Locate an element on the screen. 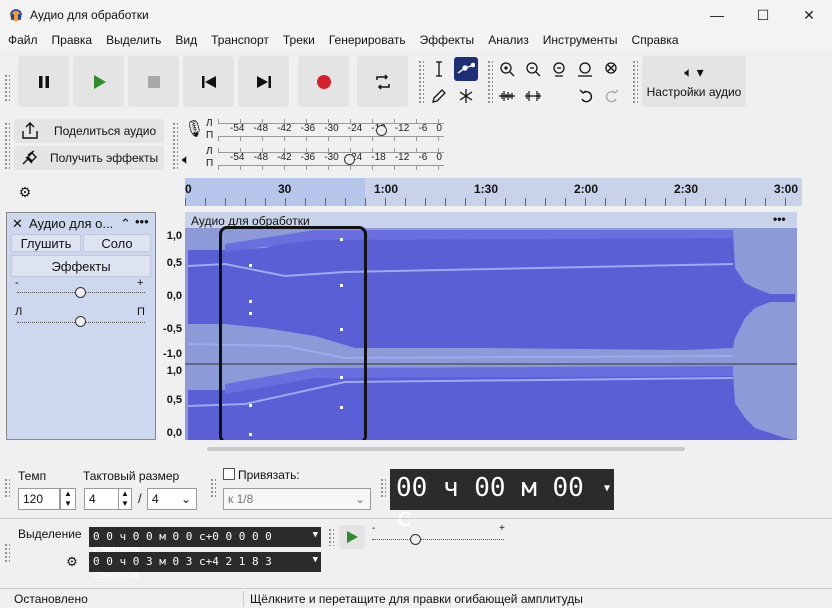  timeline-settings-gear-icon: ⚙︎ is located at coordinates (25, 192).